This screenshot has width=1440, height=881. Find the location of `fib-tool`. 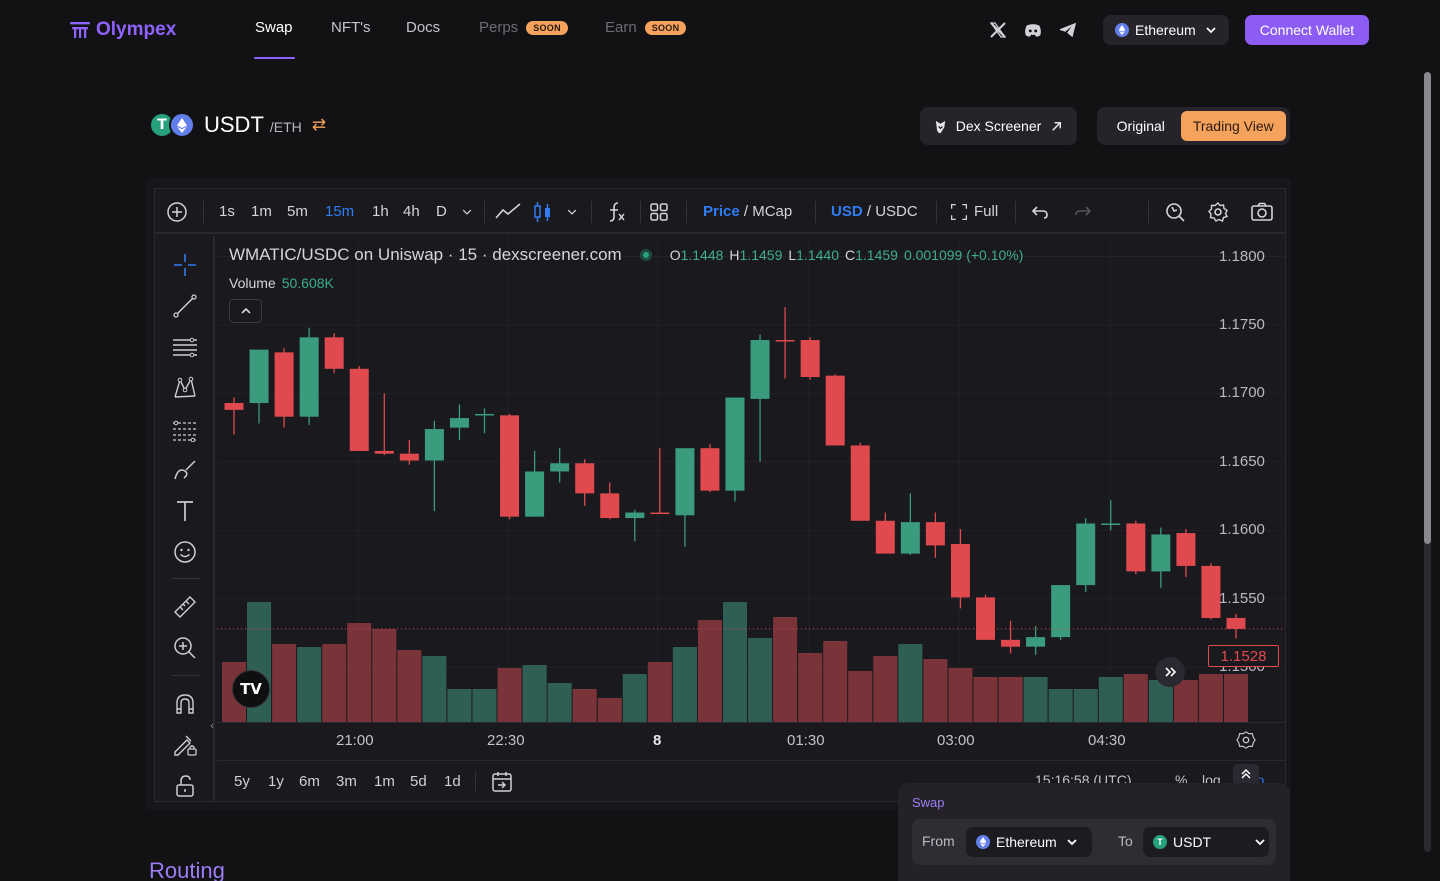

fib-tool is located at coordinates (185, 429).